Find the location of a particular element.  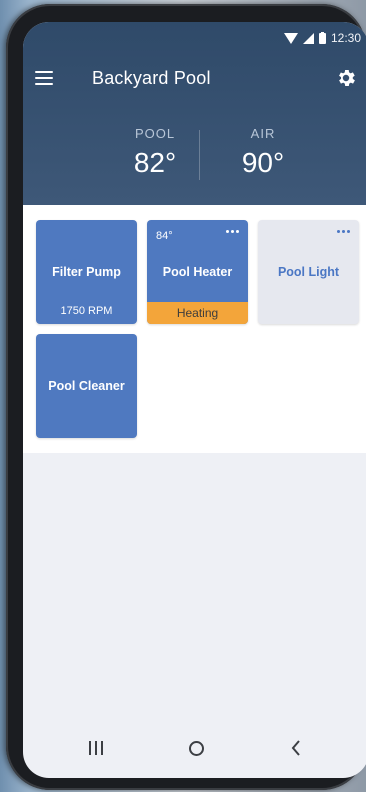

tile-pool-cleaner: Pool Cleaner is located at coordinates (86, 386).